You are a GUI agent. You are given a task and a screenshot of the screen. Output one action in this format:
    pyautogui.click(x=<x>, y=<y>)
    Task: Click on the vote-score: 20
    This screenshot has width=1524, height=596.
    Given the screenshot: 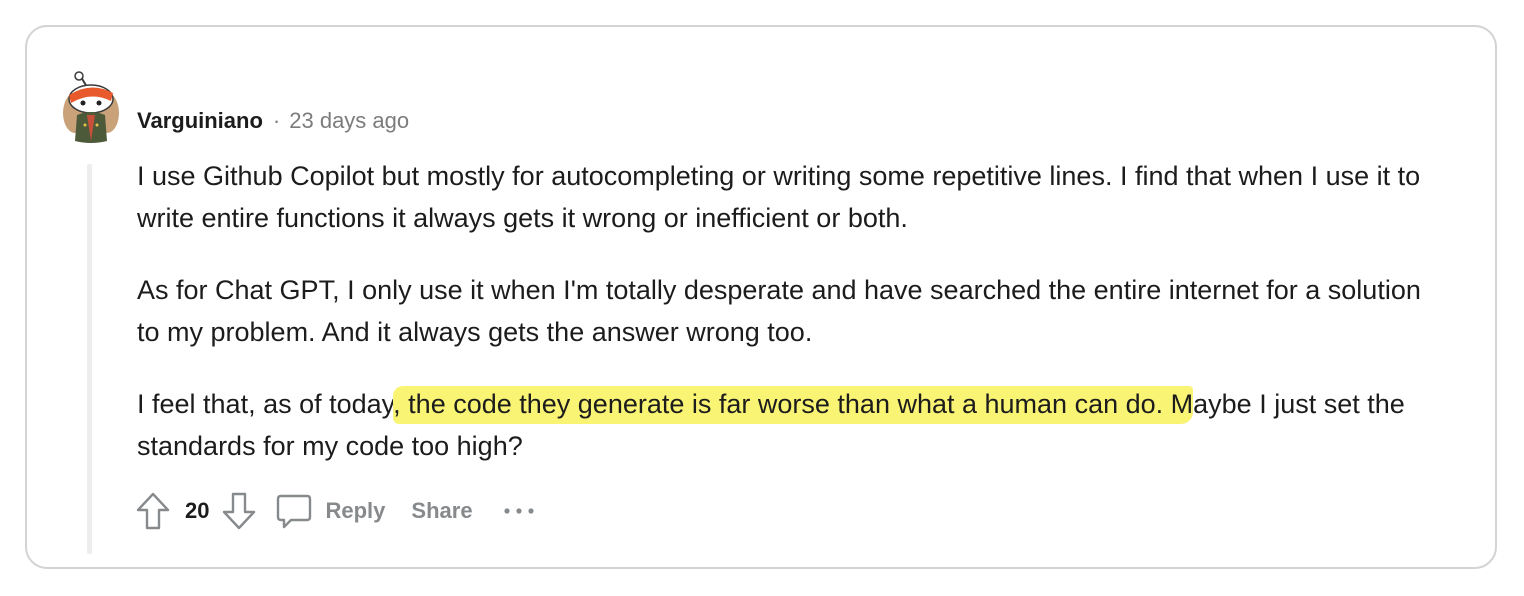 What is the action you would take?
    pyautogui.click(x=197, y=510)
    